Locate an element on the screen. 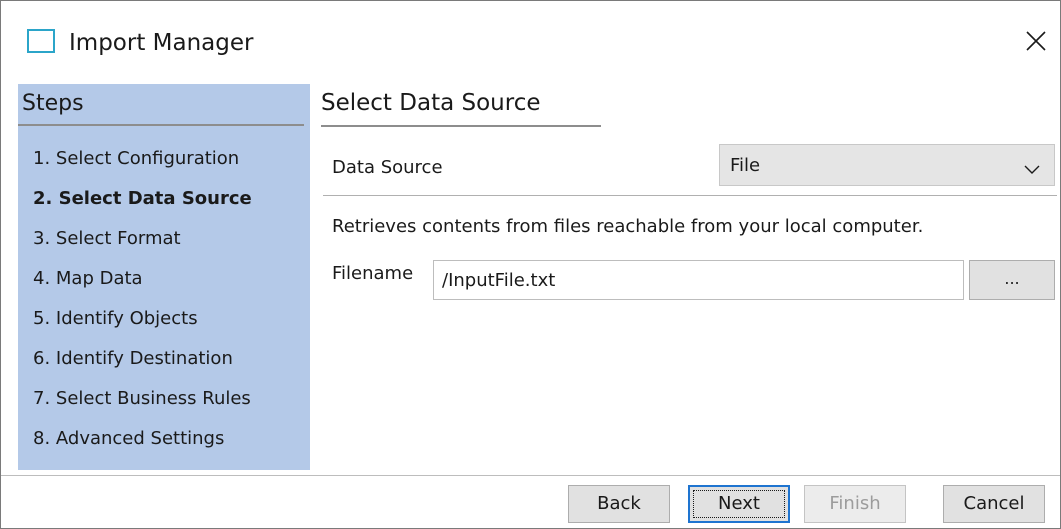 The width and height of the screenshot is (1061, 529). close-icon is located at coordinates (1036, 41).